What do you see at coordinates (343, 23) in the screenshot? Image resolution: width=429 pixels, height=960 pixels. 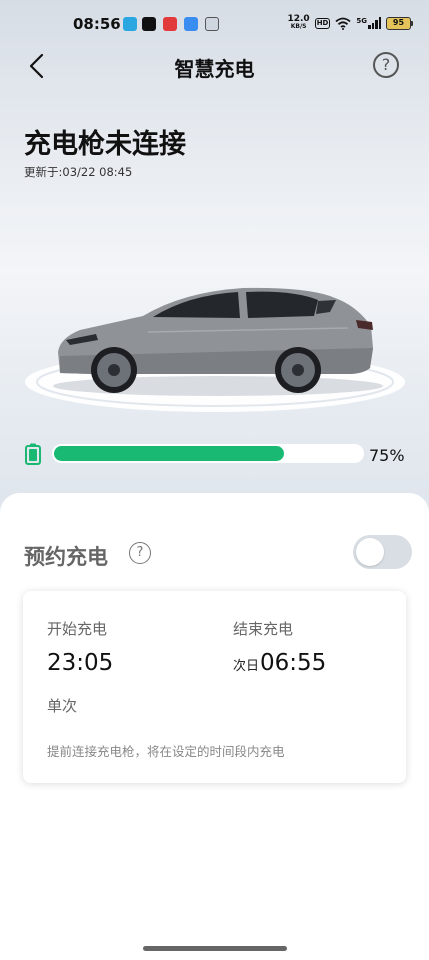 I see `wifi-icon` at bounding box center [343, 23].